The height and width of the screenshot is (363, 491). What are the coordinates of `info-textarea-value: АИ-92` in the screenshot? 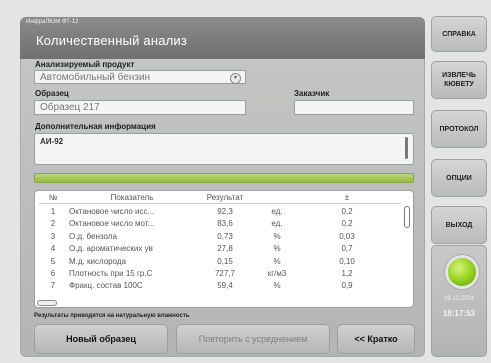 It's located at (52, 141).